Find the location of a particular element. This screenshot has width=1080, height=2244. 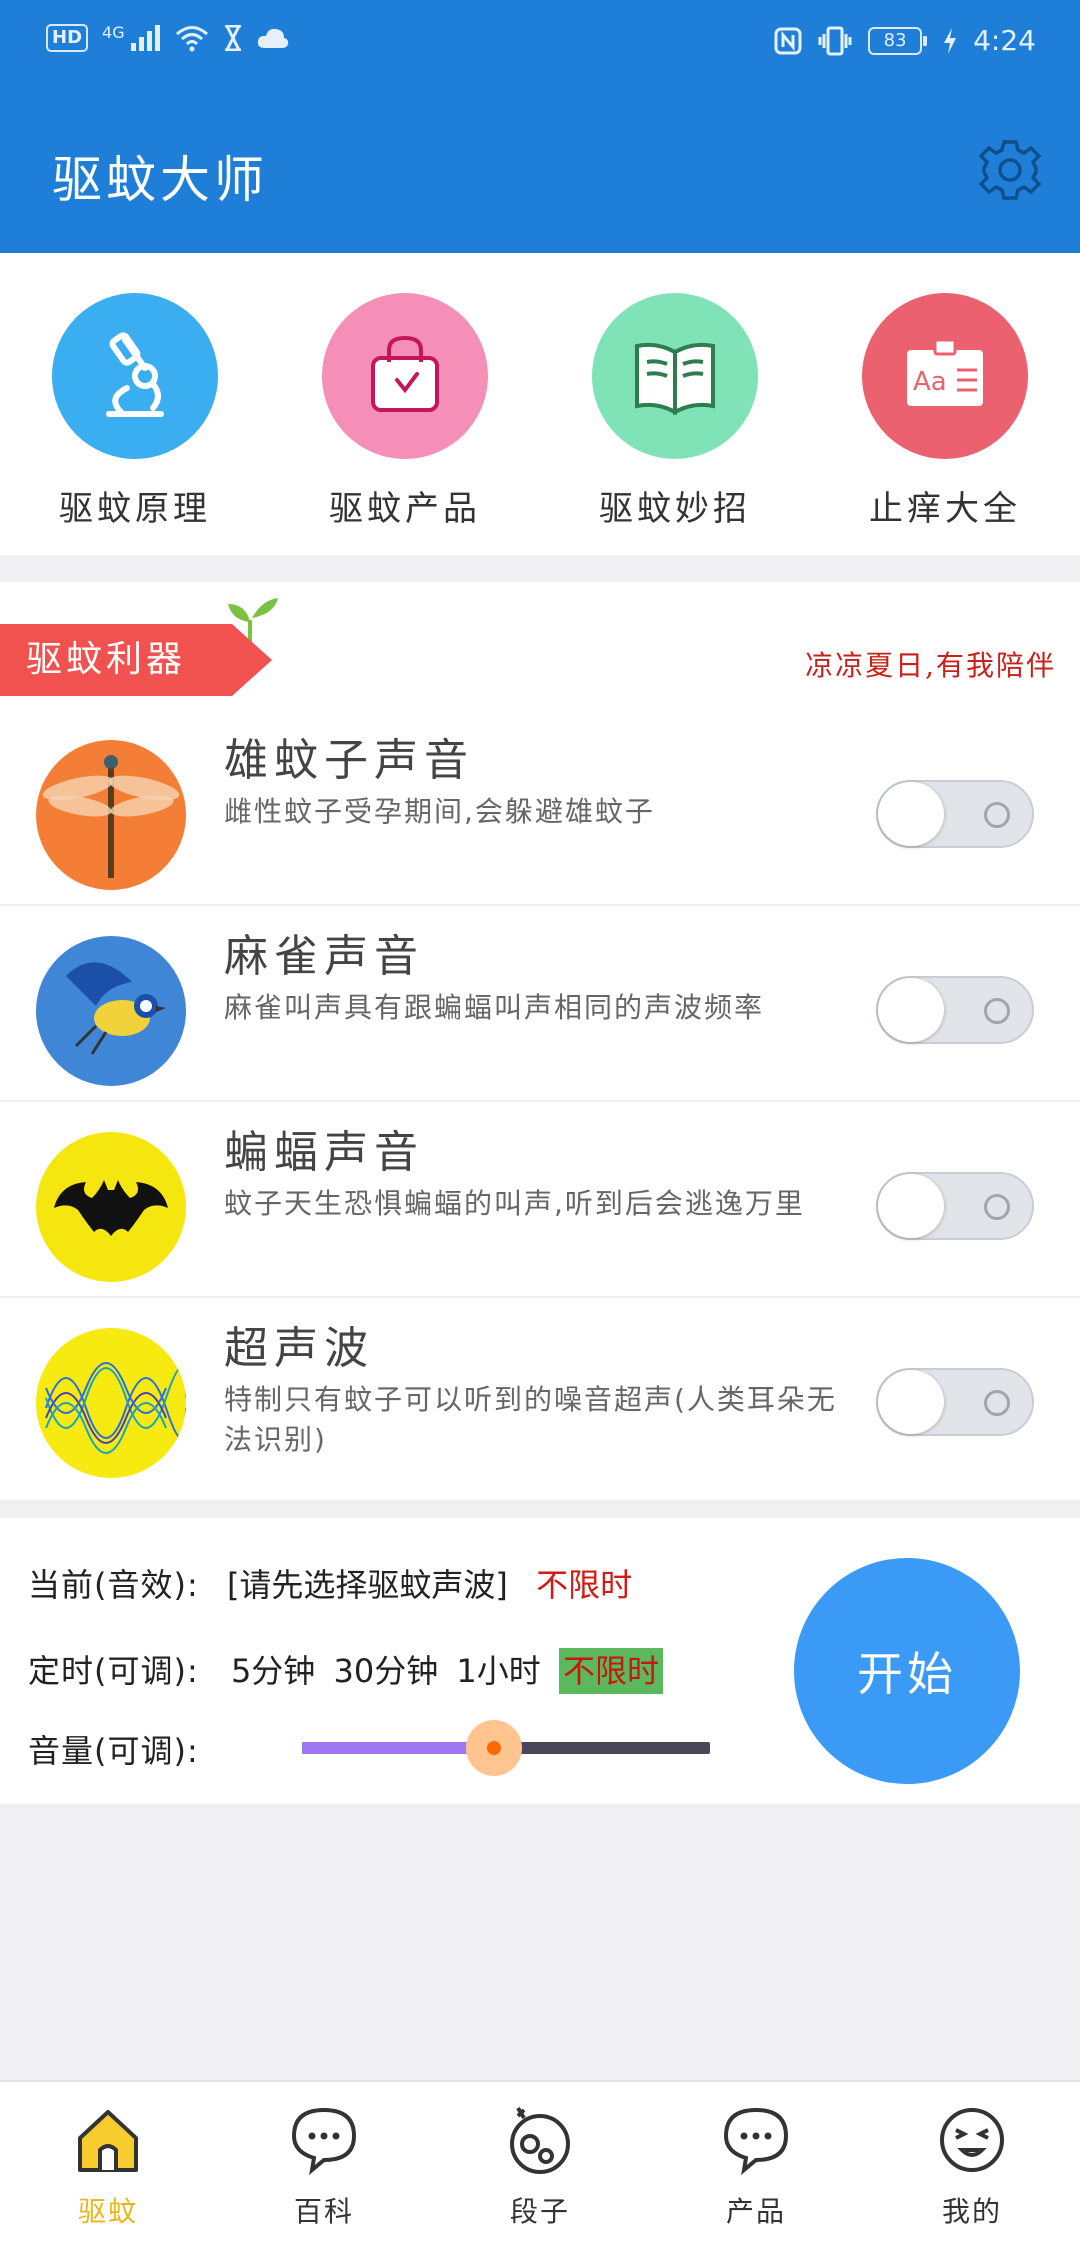

tool-row-bat: 蝙蝠声音 蚊子天生恐惧蝙蝠的叫声,听到后会逃逸万里 is located at coordinates (540, 1200).